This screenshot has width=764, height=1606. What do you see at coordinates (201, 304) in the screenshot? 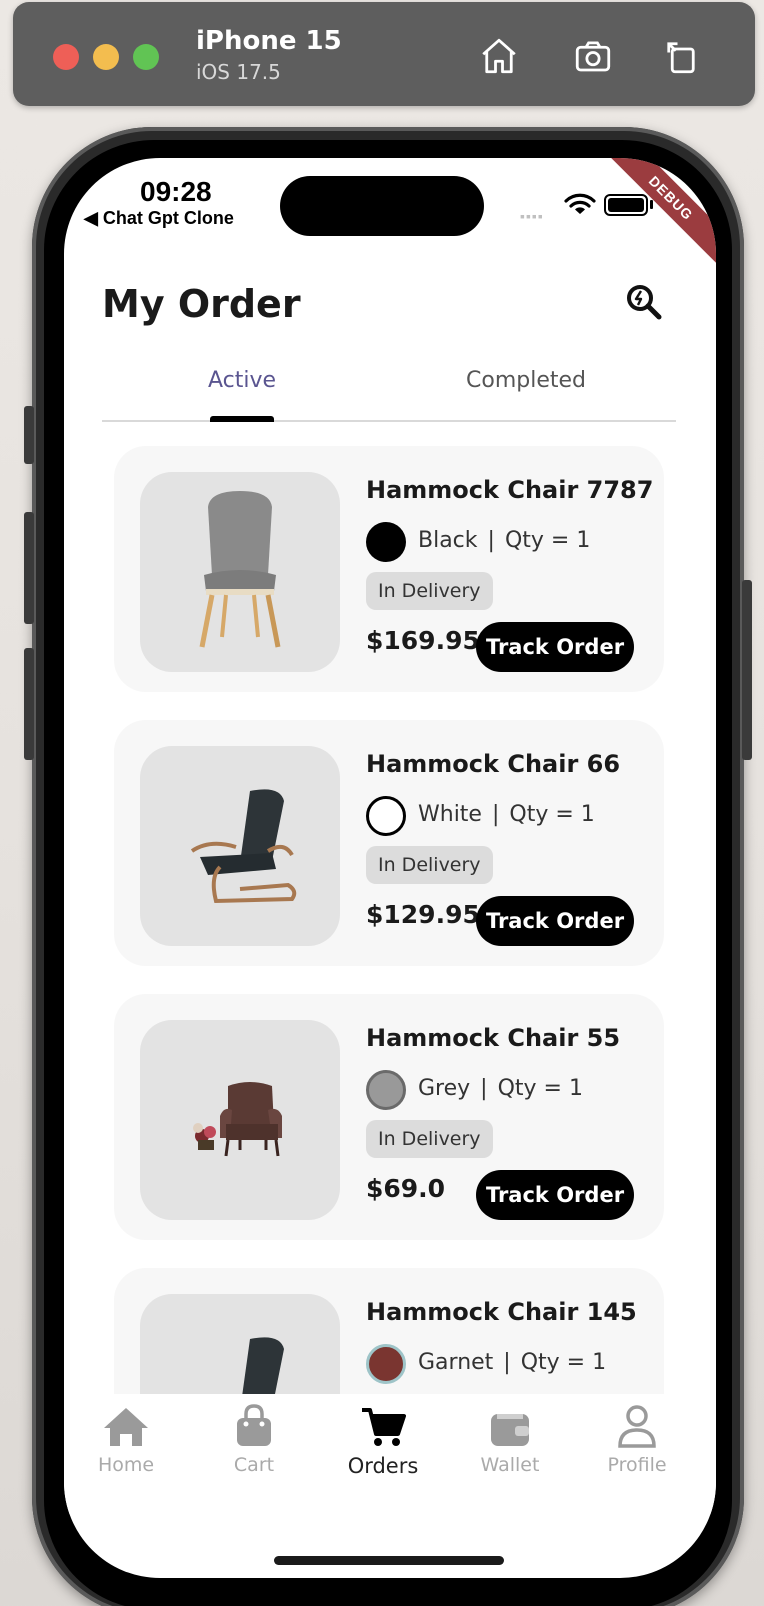
I see `page-title: My Order` at bounding box center [201, 304].